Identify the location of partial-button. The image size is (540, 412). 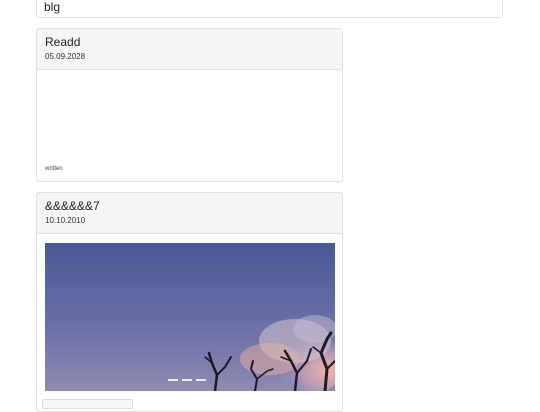
(87, 404).